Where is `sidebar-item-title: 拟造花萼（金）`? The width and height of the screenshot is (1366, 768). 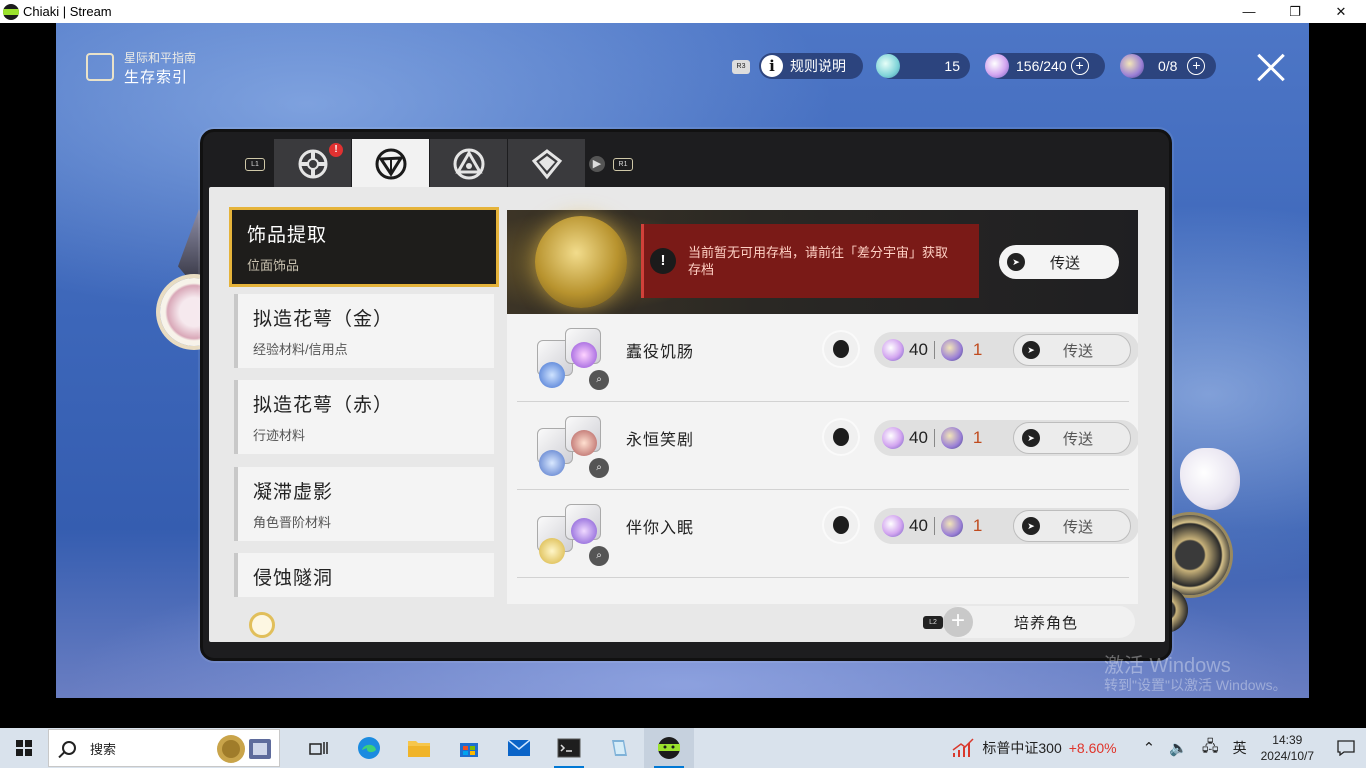 sidebar-item-title: 拟造花萼（金） is located at coordinates (323, 319).